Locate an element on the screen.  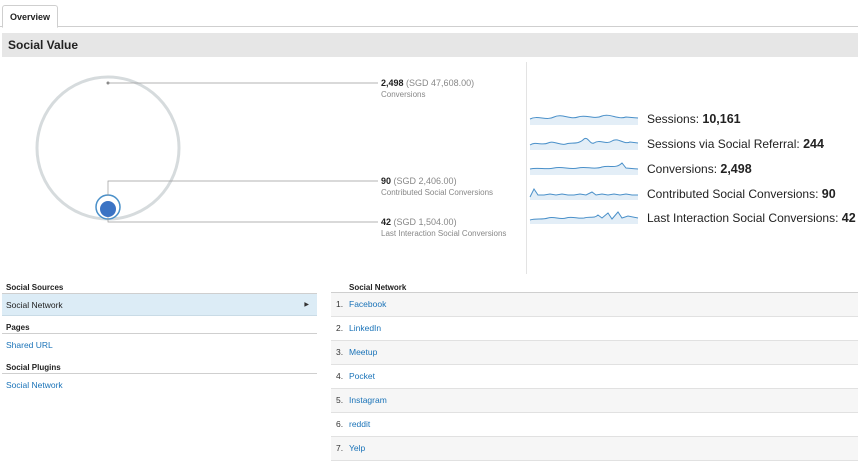
metric-sessions-social-referral: Sessions via Social Referral: 244 is located at coordinates (693, 143).